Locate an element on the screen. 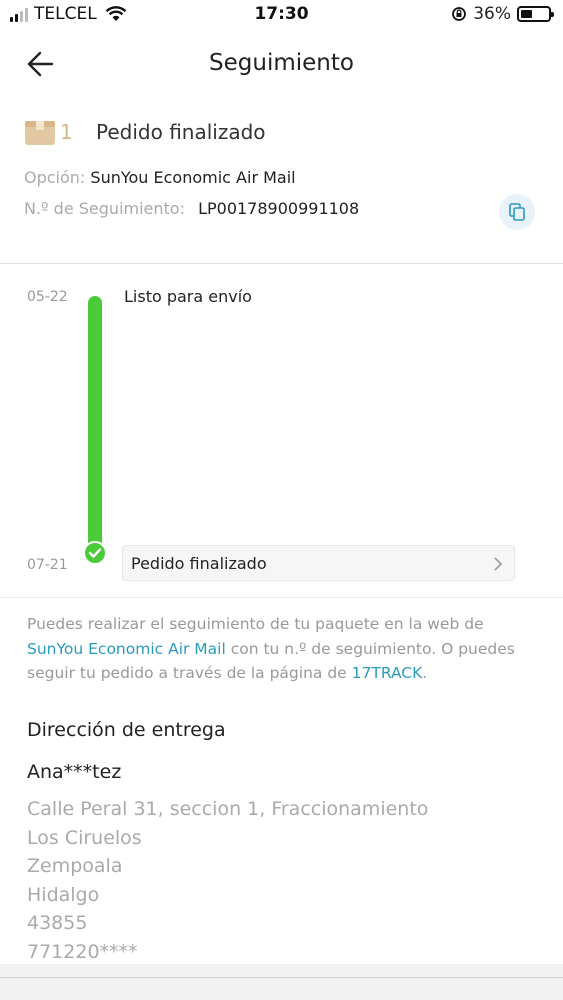 This screenshot has width=563, height=1000. address-section-title: Dirección de entrega is located at coordinates (126, 730).